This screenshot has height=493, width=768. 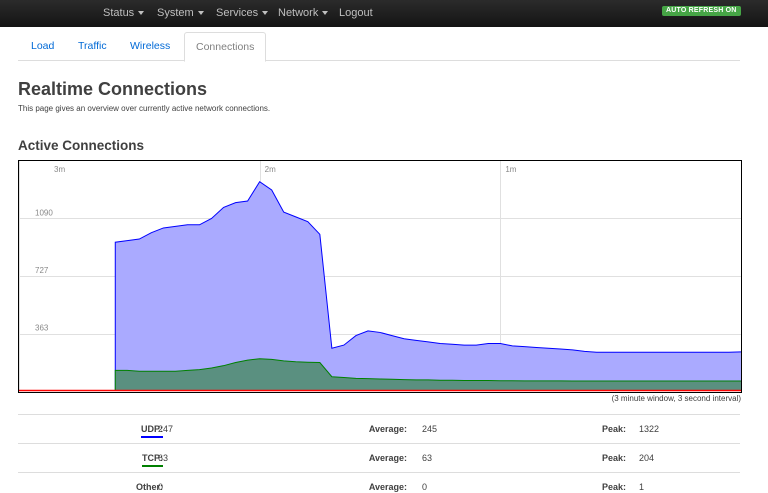 What do you see at coordinates (613, 487) in the screenshot?
I see `other-peak-label: Peak:` at bounding box center [613, 487].